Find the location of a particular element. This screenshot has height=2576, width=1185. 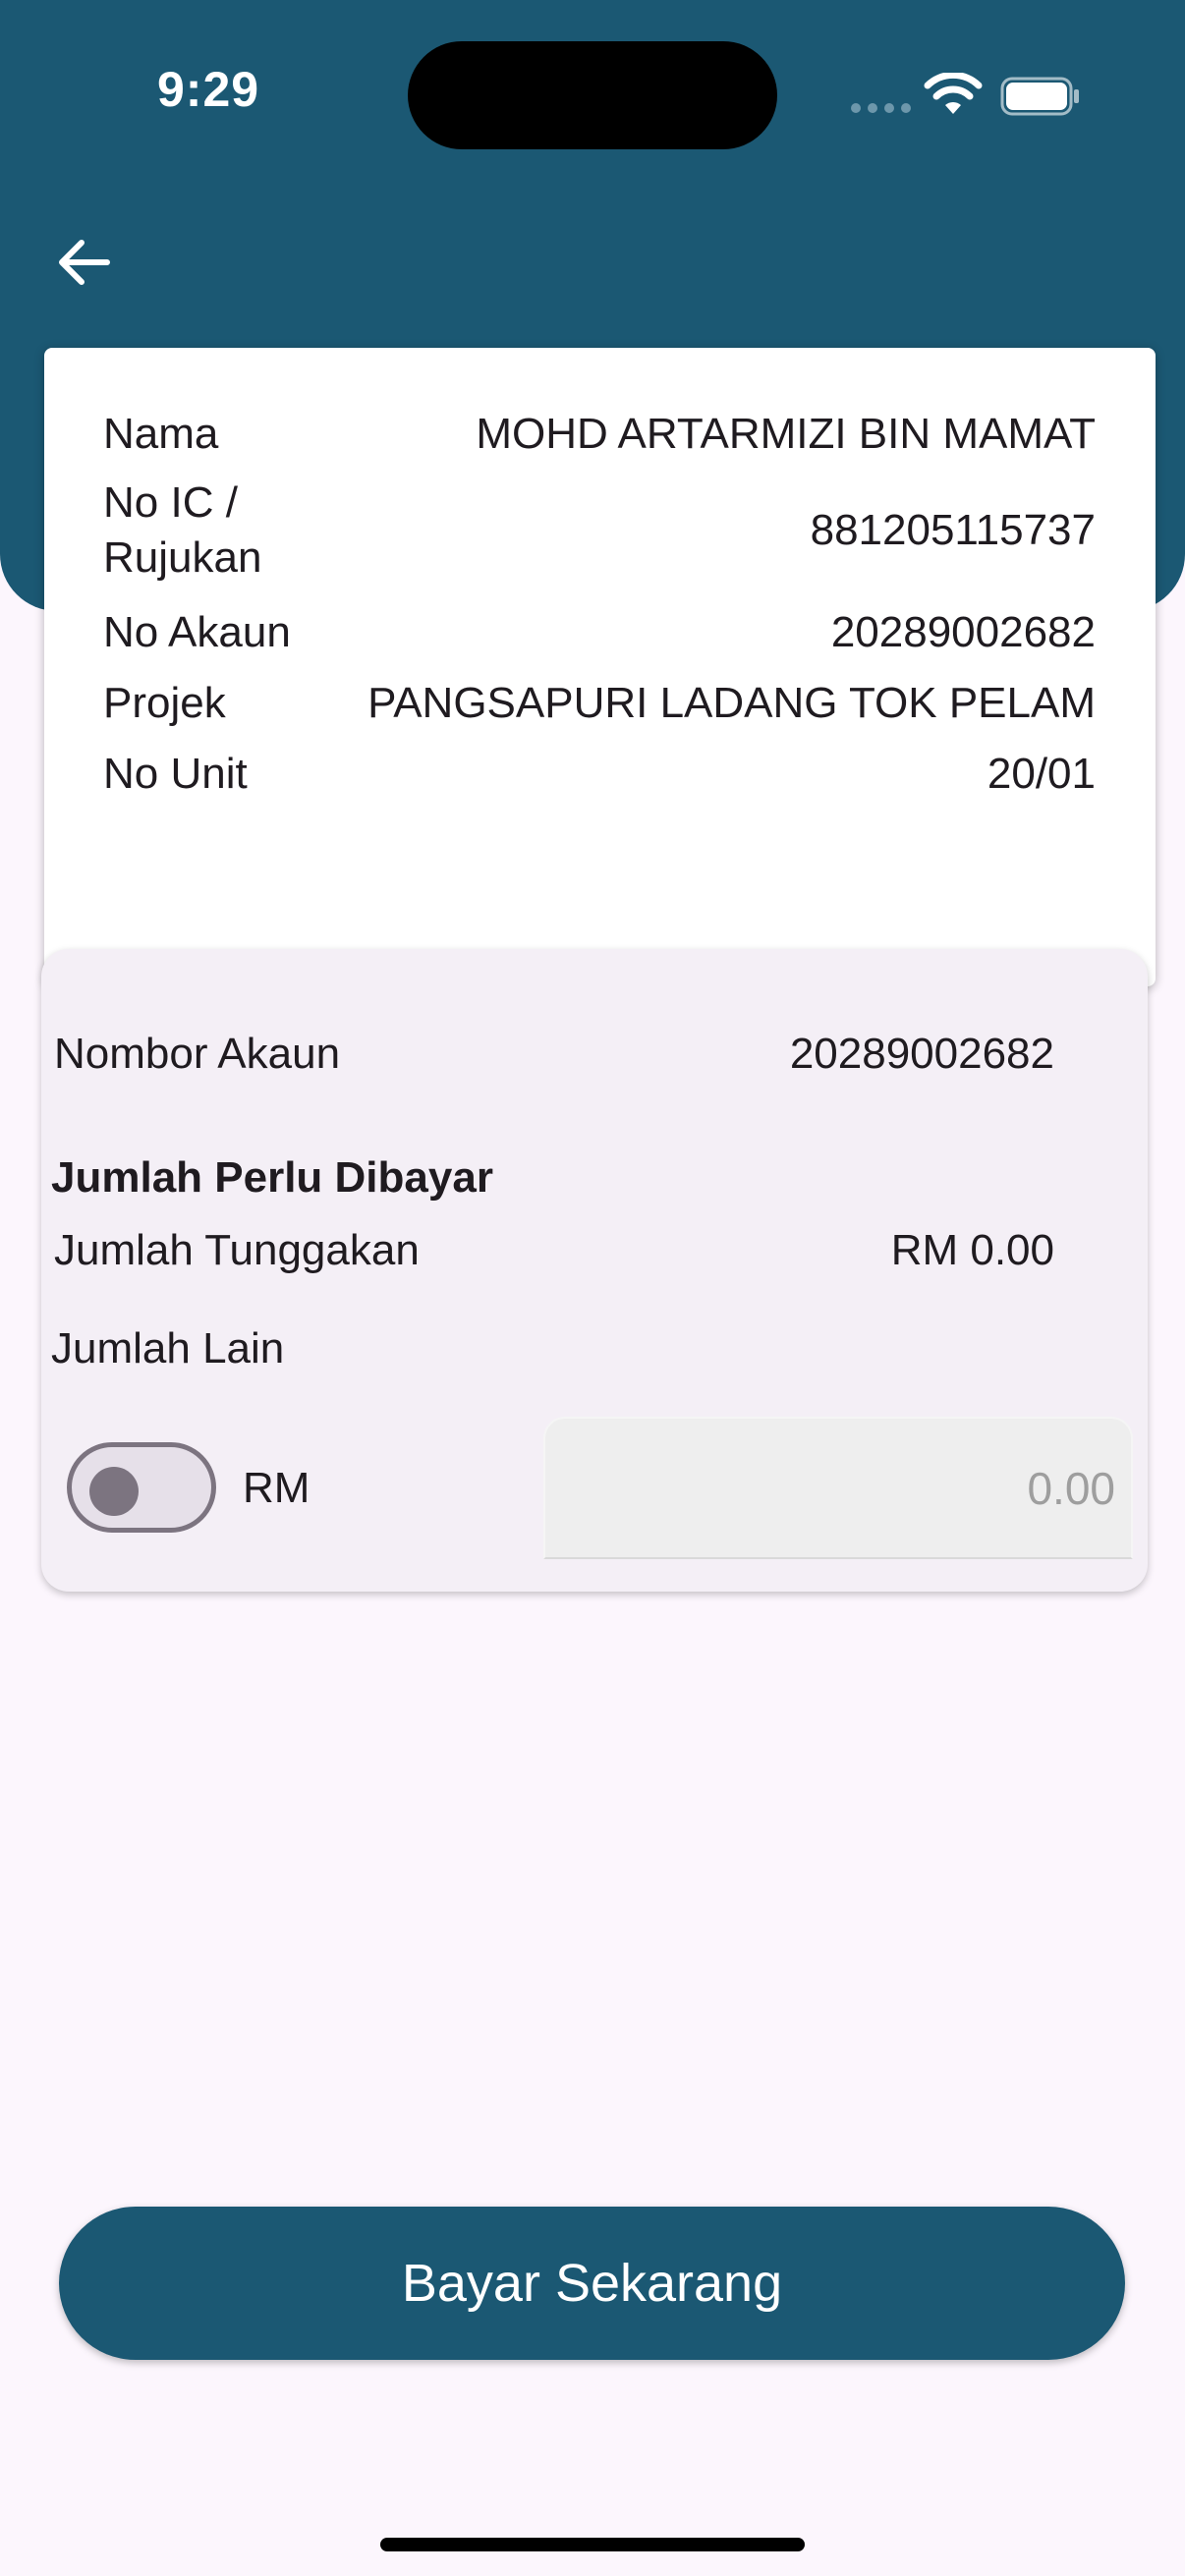

arrears-label: Jumlah Tunggakan is located at coordinates (237, 1250).